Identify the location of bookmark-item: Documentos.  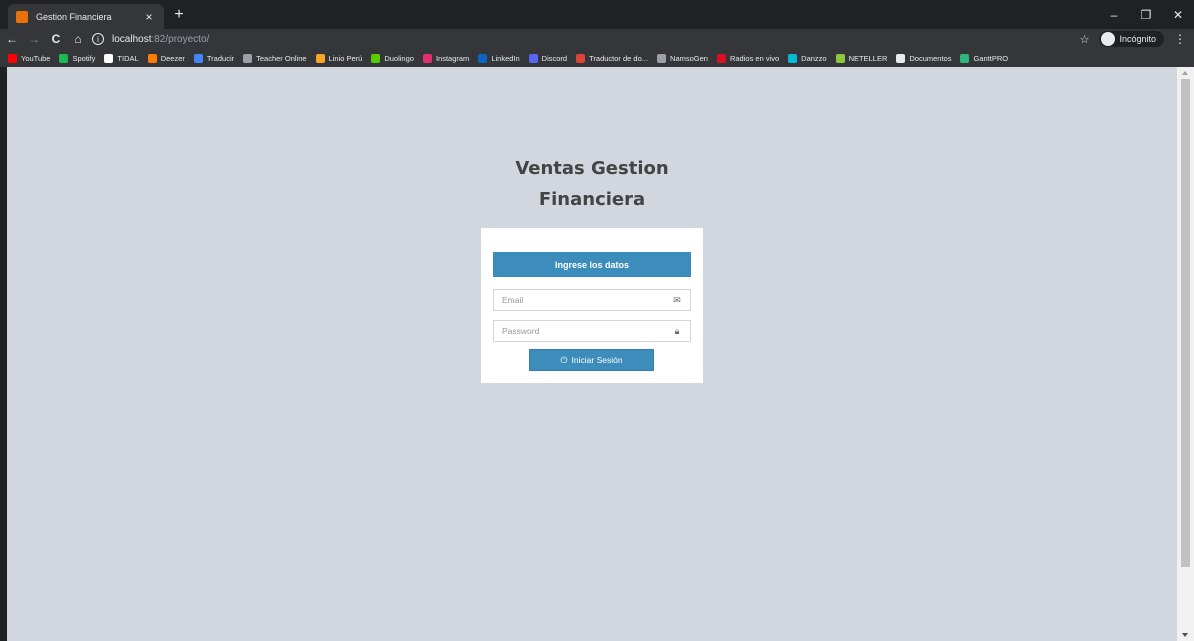
(924, 58).